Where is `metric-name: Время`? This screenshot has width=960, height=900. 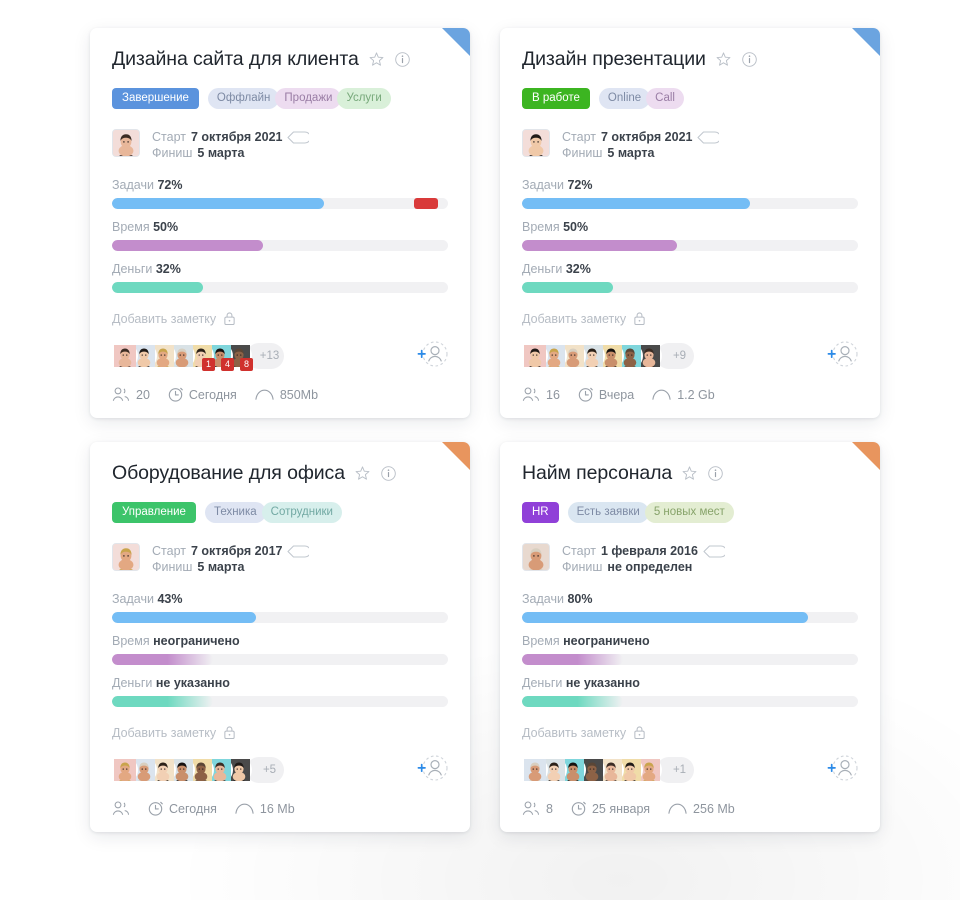 metric-name: Время is located at coordinates (131, 227).